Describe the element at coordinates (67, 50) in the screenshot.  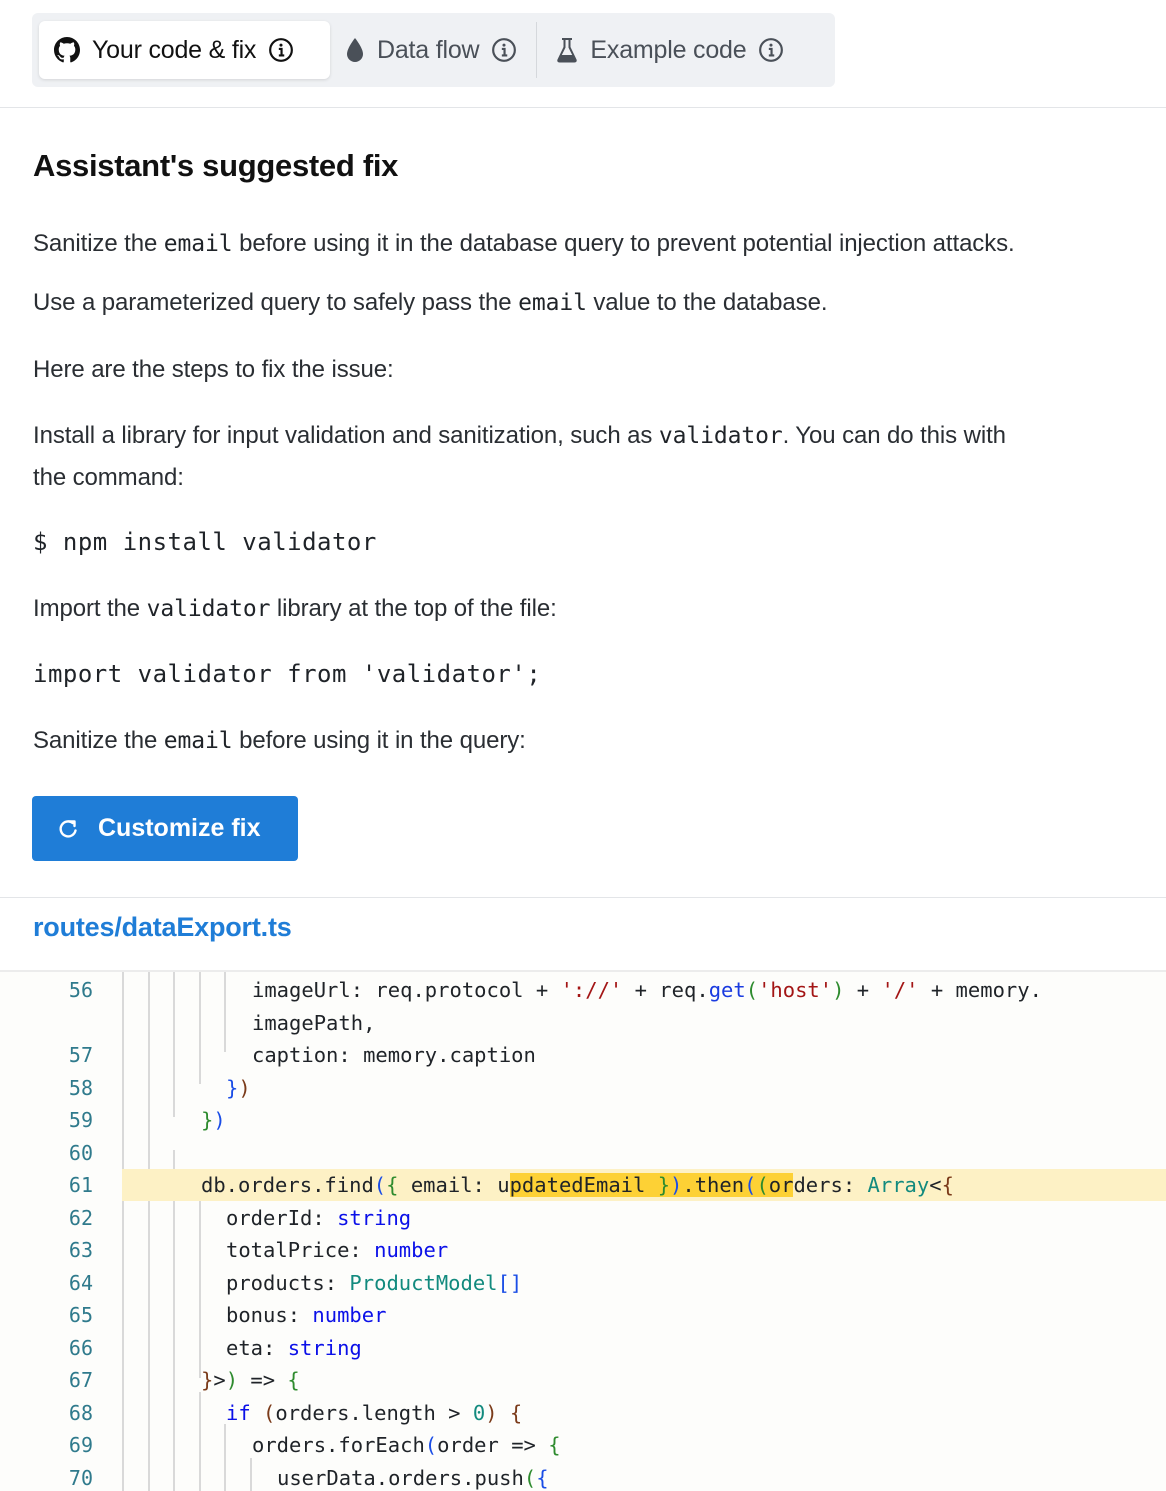
I see `github-icon` at that location.